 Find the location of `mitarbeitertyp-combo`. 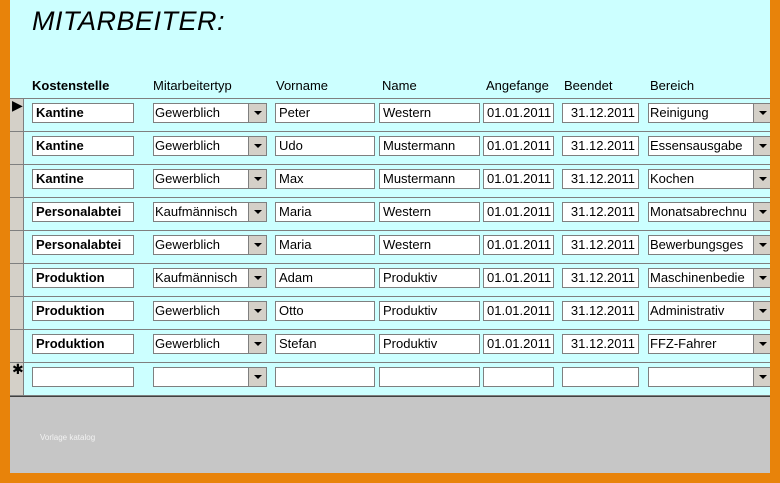

mitarbeitertyp-combo is located at coordinates (210, 377).